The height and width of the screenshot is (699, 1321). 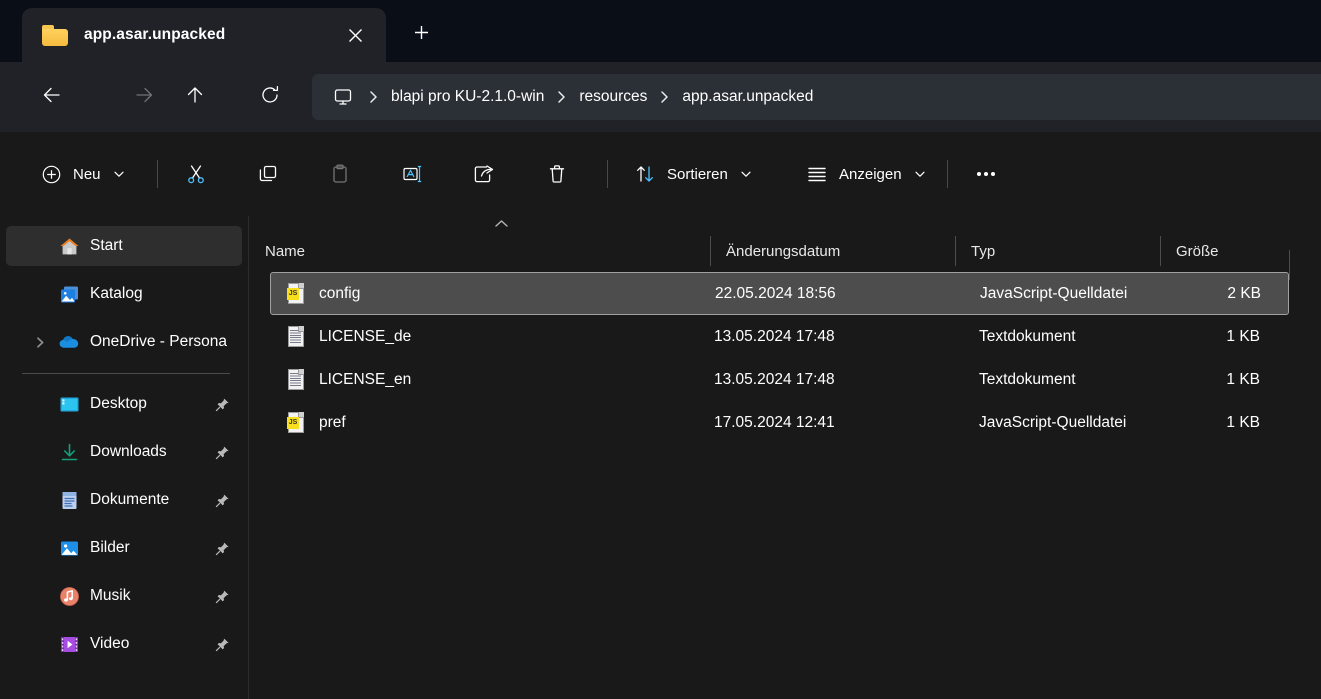 What do you see at coordinates (124, 548) in the screenshot?
I see `sidebar-item-bilder: Bilder` at bounding box center [124, 548].